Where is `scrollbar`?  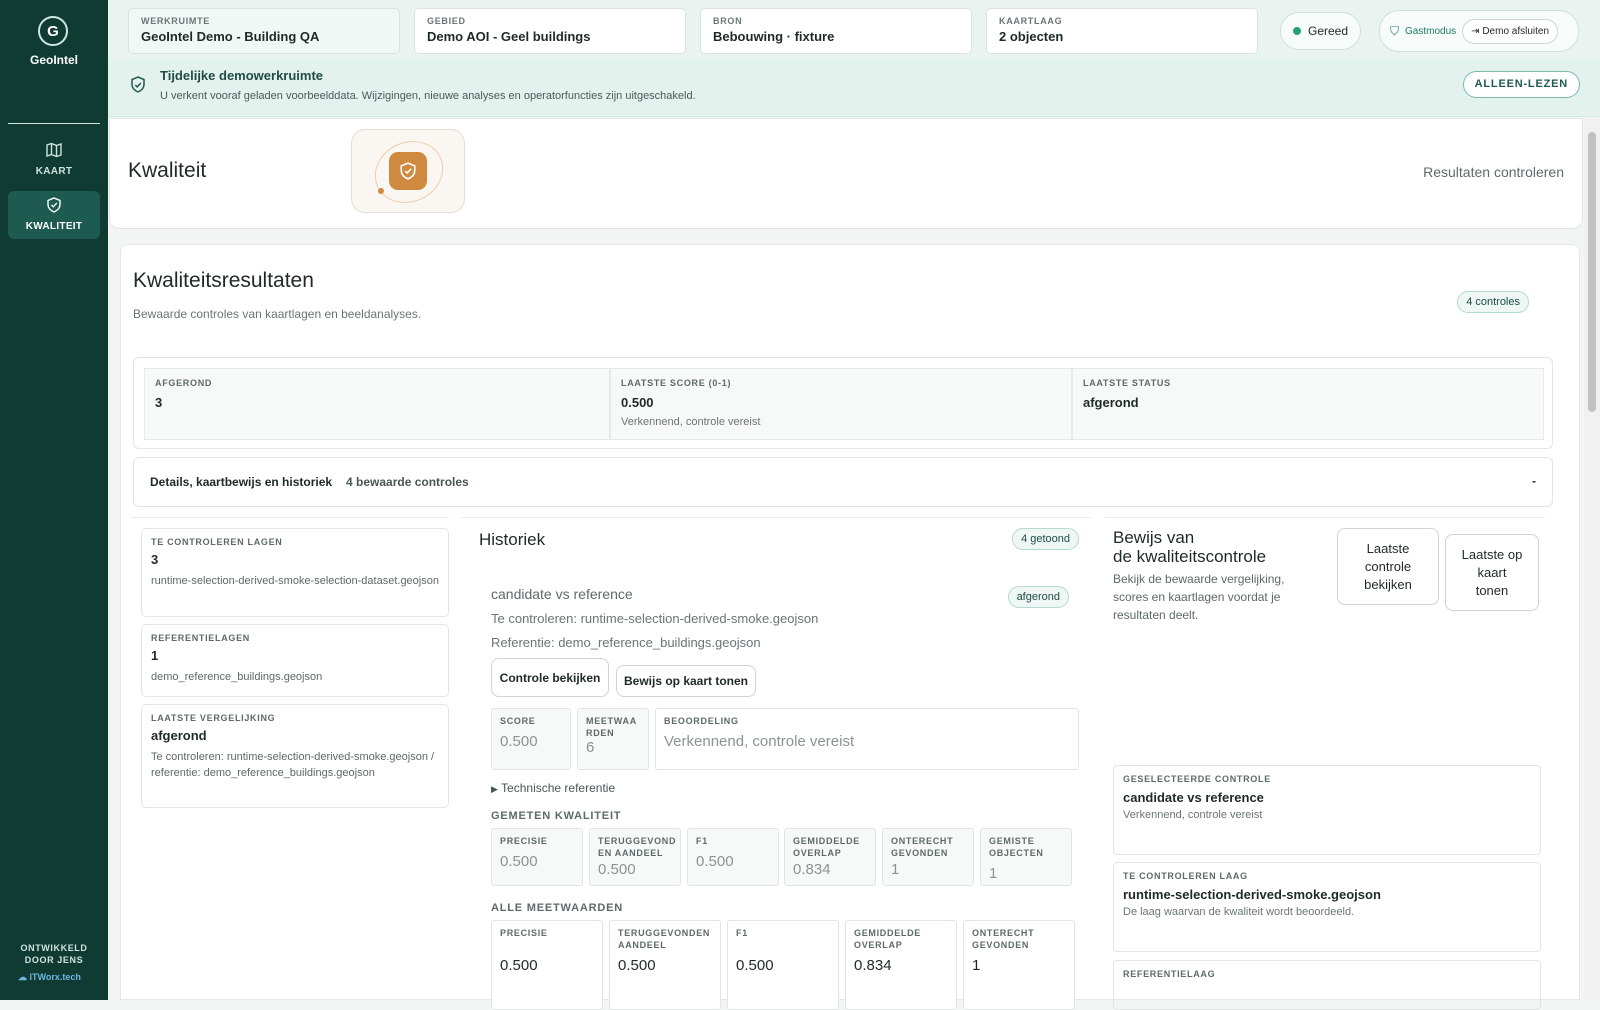 scrollbar is located at coordinates (1592, 559).